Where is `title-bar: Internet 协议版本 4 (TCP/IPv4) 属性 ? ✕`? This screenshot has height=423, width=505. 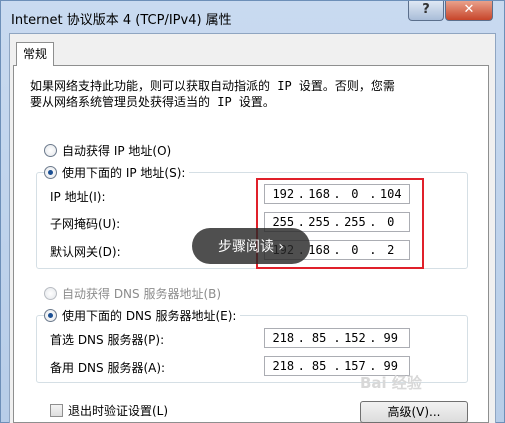 title-bar: Internet 协议版本 4 (TCP/IPv4) 属性 ? ✕ is located at coordinates (252, 17).